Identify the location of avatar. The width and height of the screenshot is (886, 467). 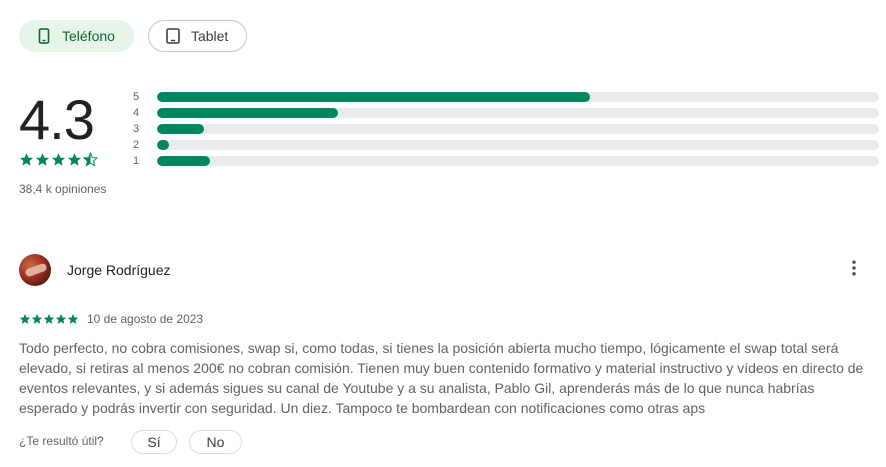
(35, 270).